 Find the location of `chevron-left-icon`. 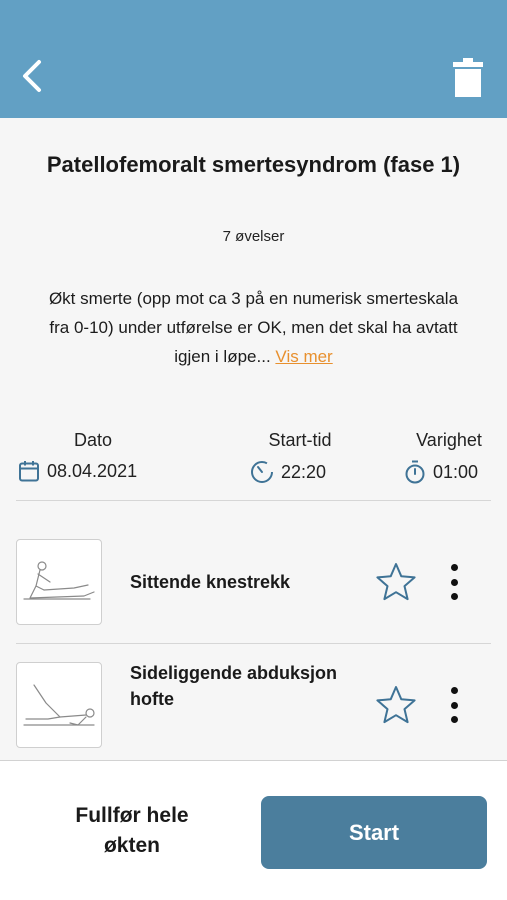

chevron-left-icon is located at coordinates (32, 76).